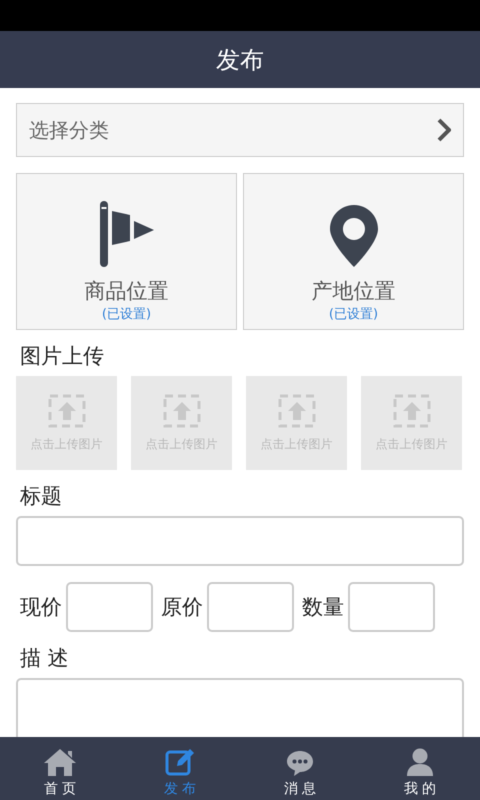 The width and height of the screenshot is (480, 800). Describe the element at coordinates (60, 762) in the screenshot. I see `home-icon` at that location.